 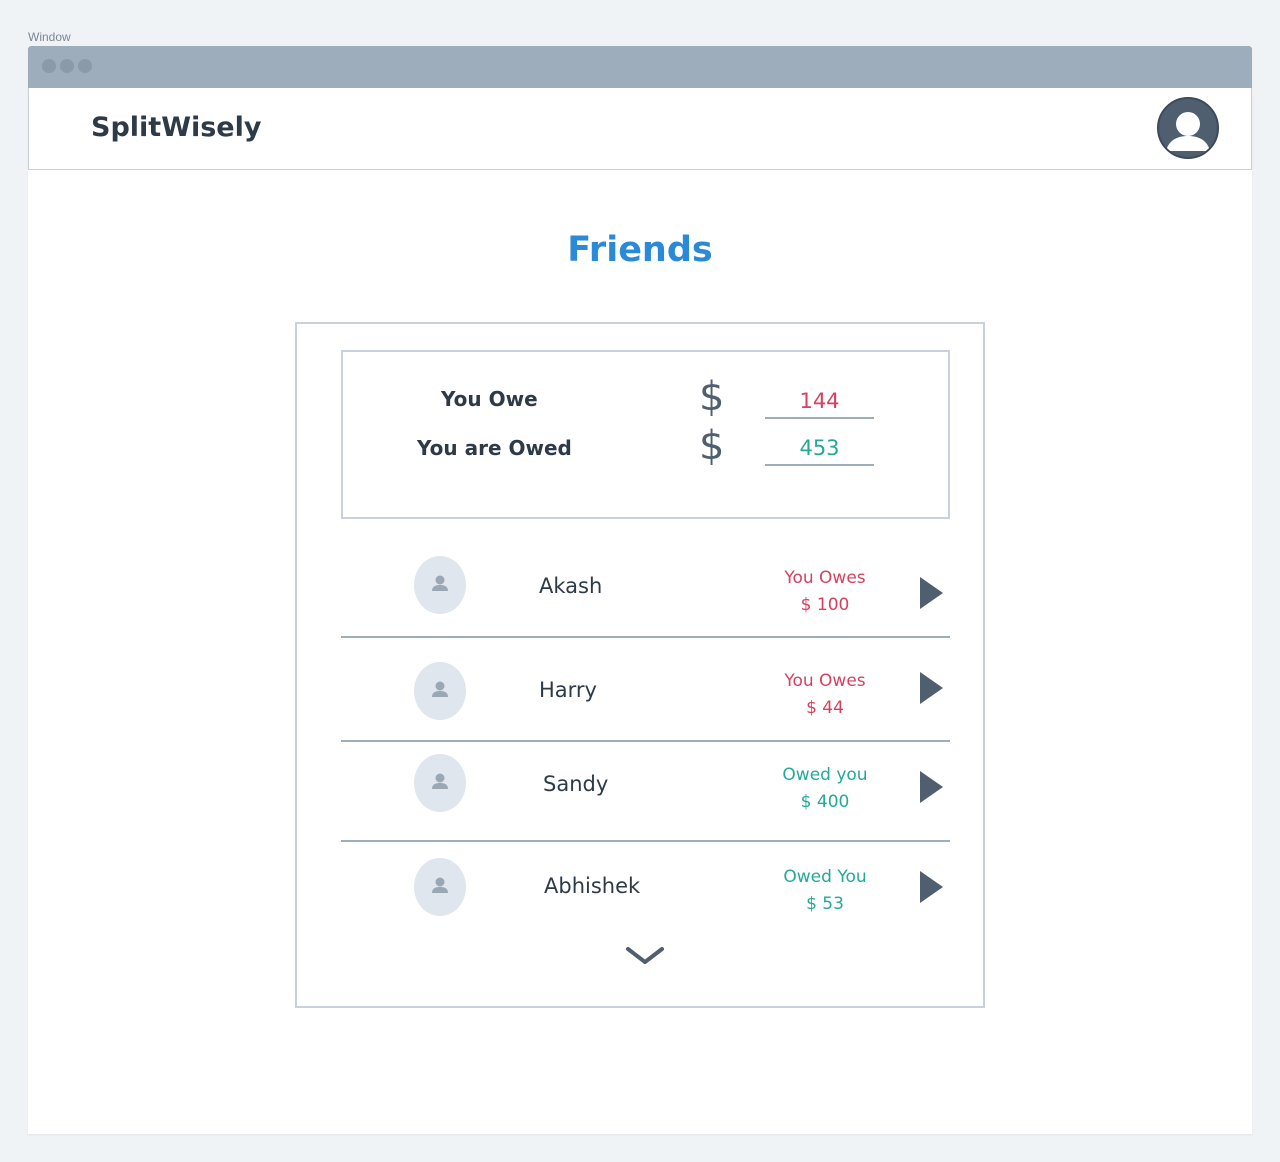 What do you see at coordinates (645, 793) in the screenshot?
I see `friend-row: Sandy Owed you $ 400` at bounding box center [645, 793].